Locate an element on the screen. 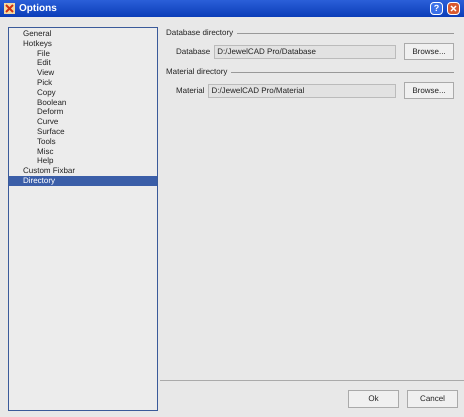 The width and height of the screenshot is (464, 417). dialog-button: Cancel is located at coordinates (432, 399).